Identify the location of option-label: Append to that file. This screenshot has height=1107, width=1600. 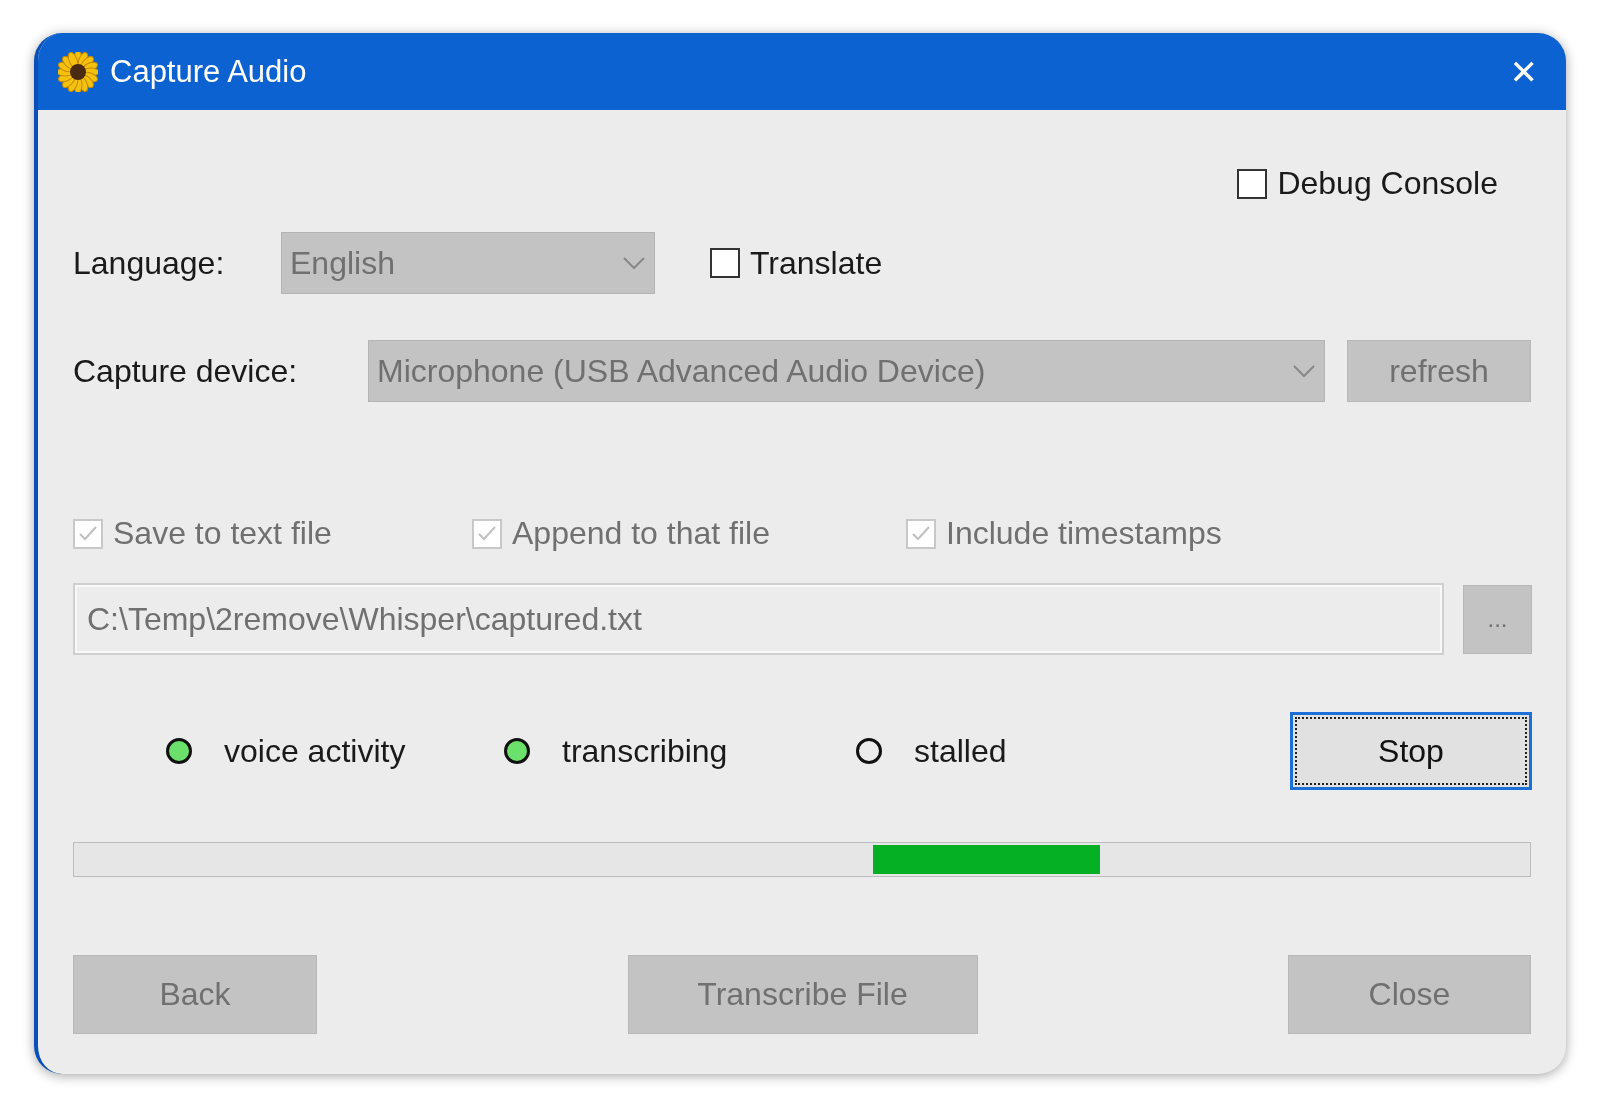
(641, 533).